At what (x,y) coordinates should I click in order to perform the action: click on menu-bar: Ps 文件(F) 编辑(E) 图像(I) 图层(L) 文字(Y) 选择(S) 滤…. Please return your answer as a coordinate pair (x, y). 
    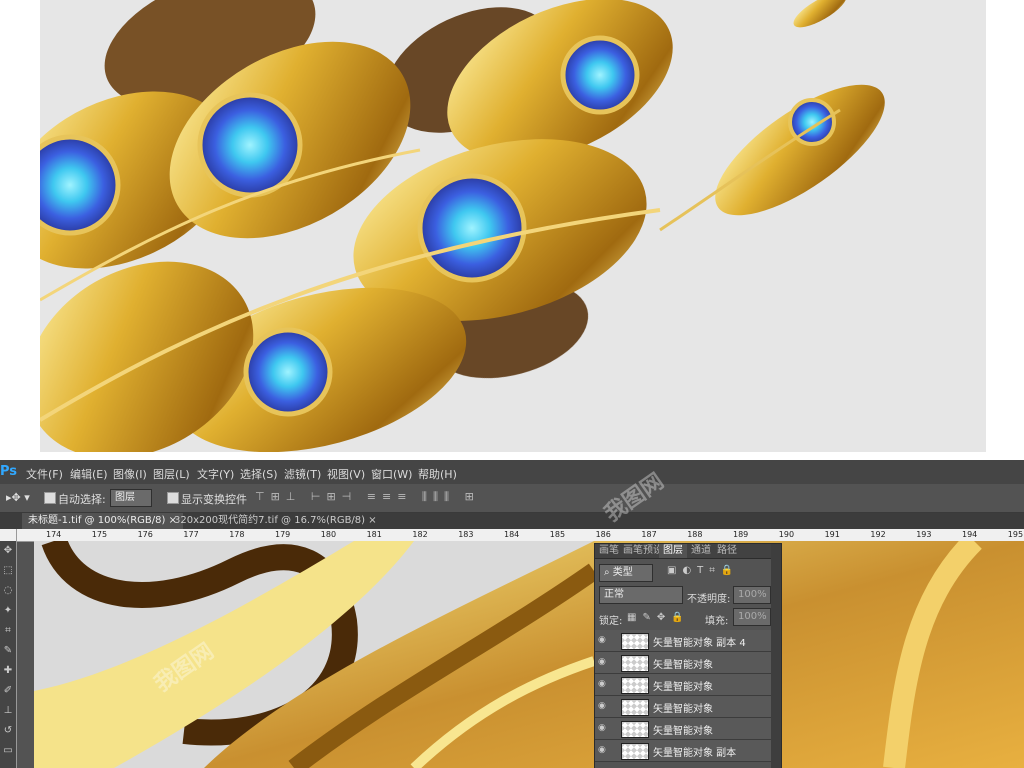
    Looking at the image, I should click on (512, 472).